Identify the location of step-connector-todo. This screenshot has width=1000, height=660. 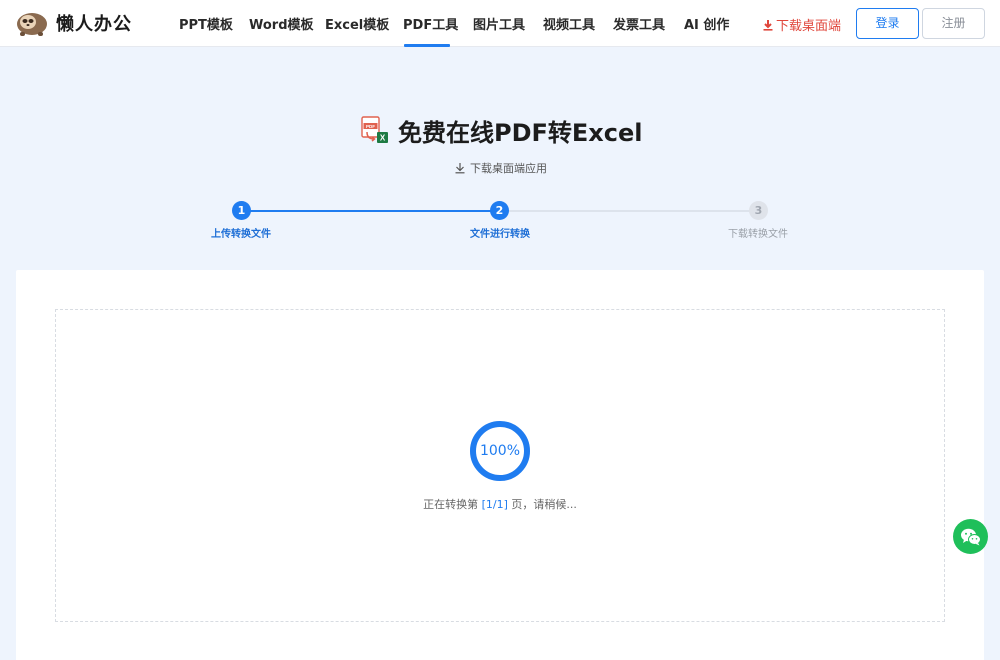
(629, 211).